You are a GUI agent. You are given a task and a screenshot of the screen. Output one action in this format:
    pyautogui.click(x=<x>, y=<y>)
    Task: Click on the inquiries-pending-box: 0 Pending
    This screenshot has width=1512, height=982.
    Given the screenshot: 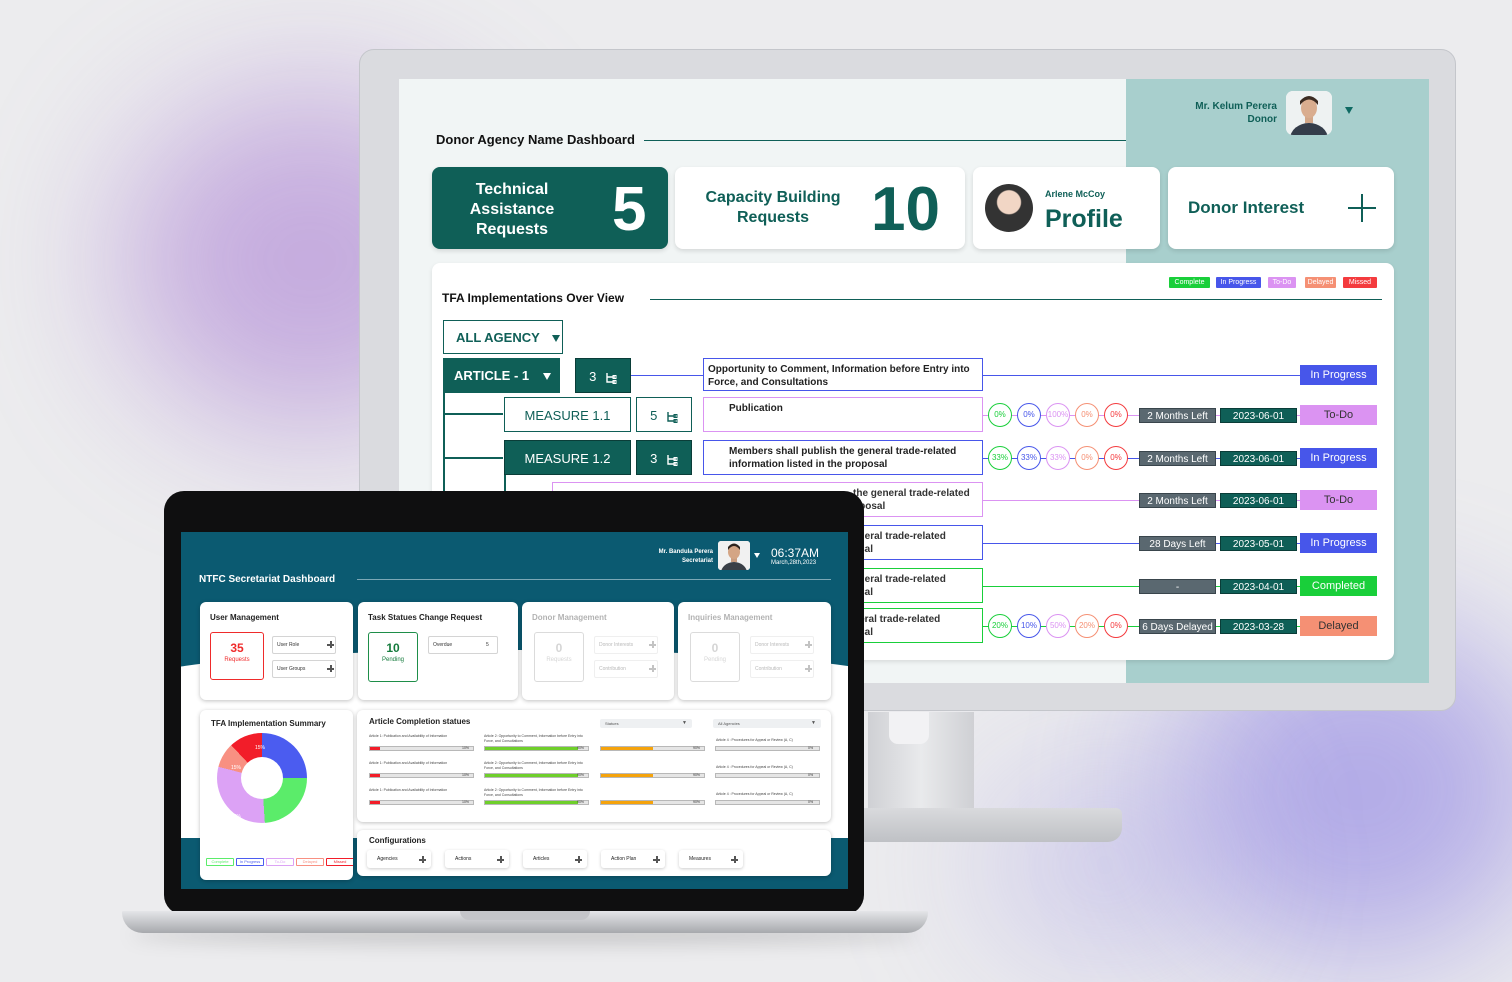 What is the action you would take?
    pyautogui.click(x=715, y=657)
    